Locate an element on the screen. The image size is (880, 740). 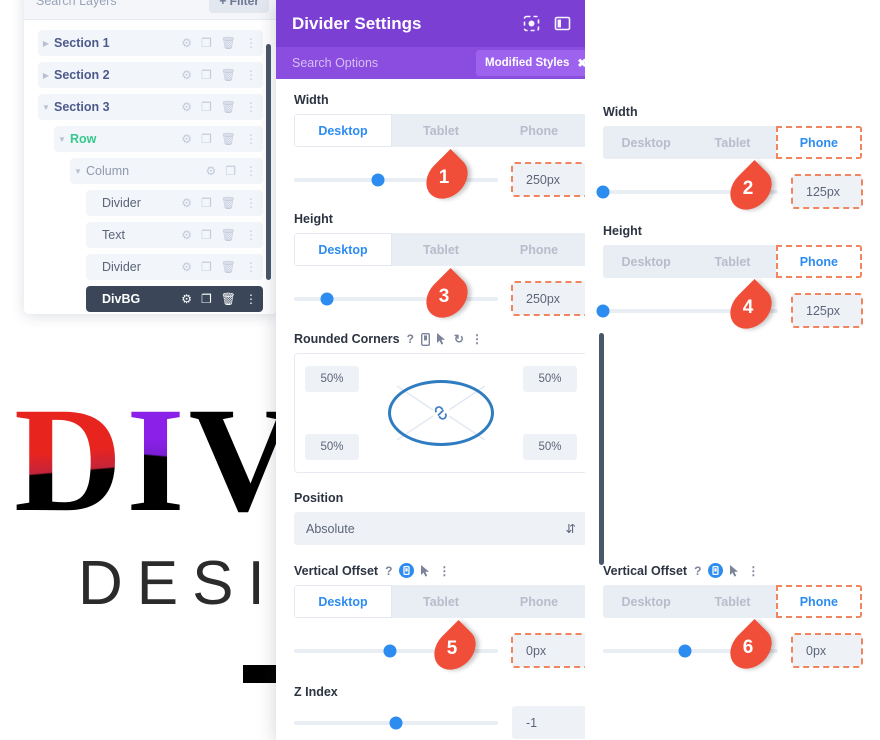
layer-row-column: ▼ Column ⚙ ❐ ⋮ is located at coordinates (166, 171).